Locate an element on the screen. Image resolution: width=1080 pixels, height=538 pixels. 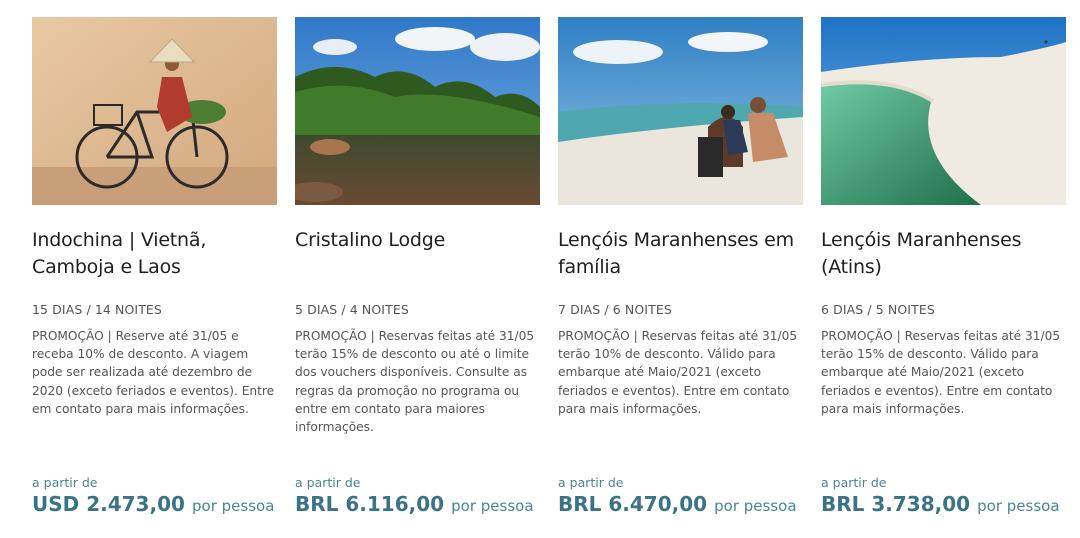
price-line: BRL 6.470,00 por pessoa is located at coordinates (677, 504).